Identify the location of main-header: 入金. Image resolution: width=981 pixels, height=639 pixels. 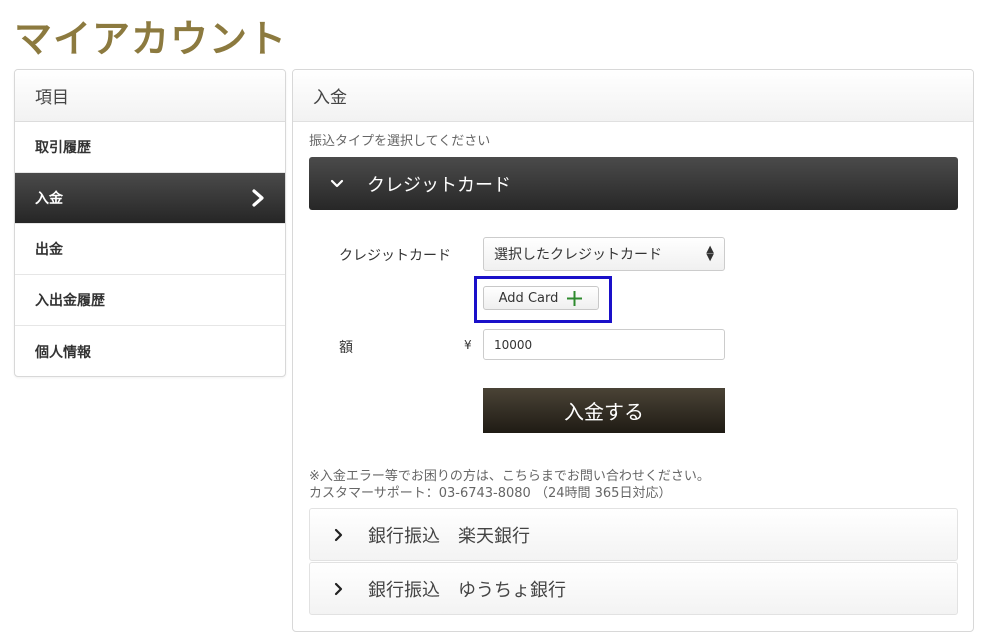
(633, 96).